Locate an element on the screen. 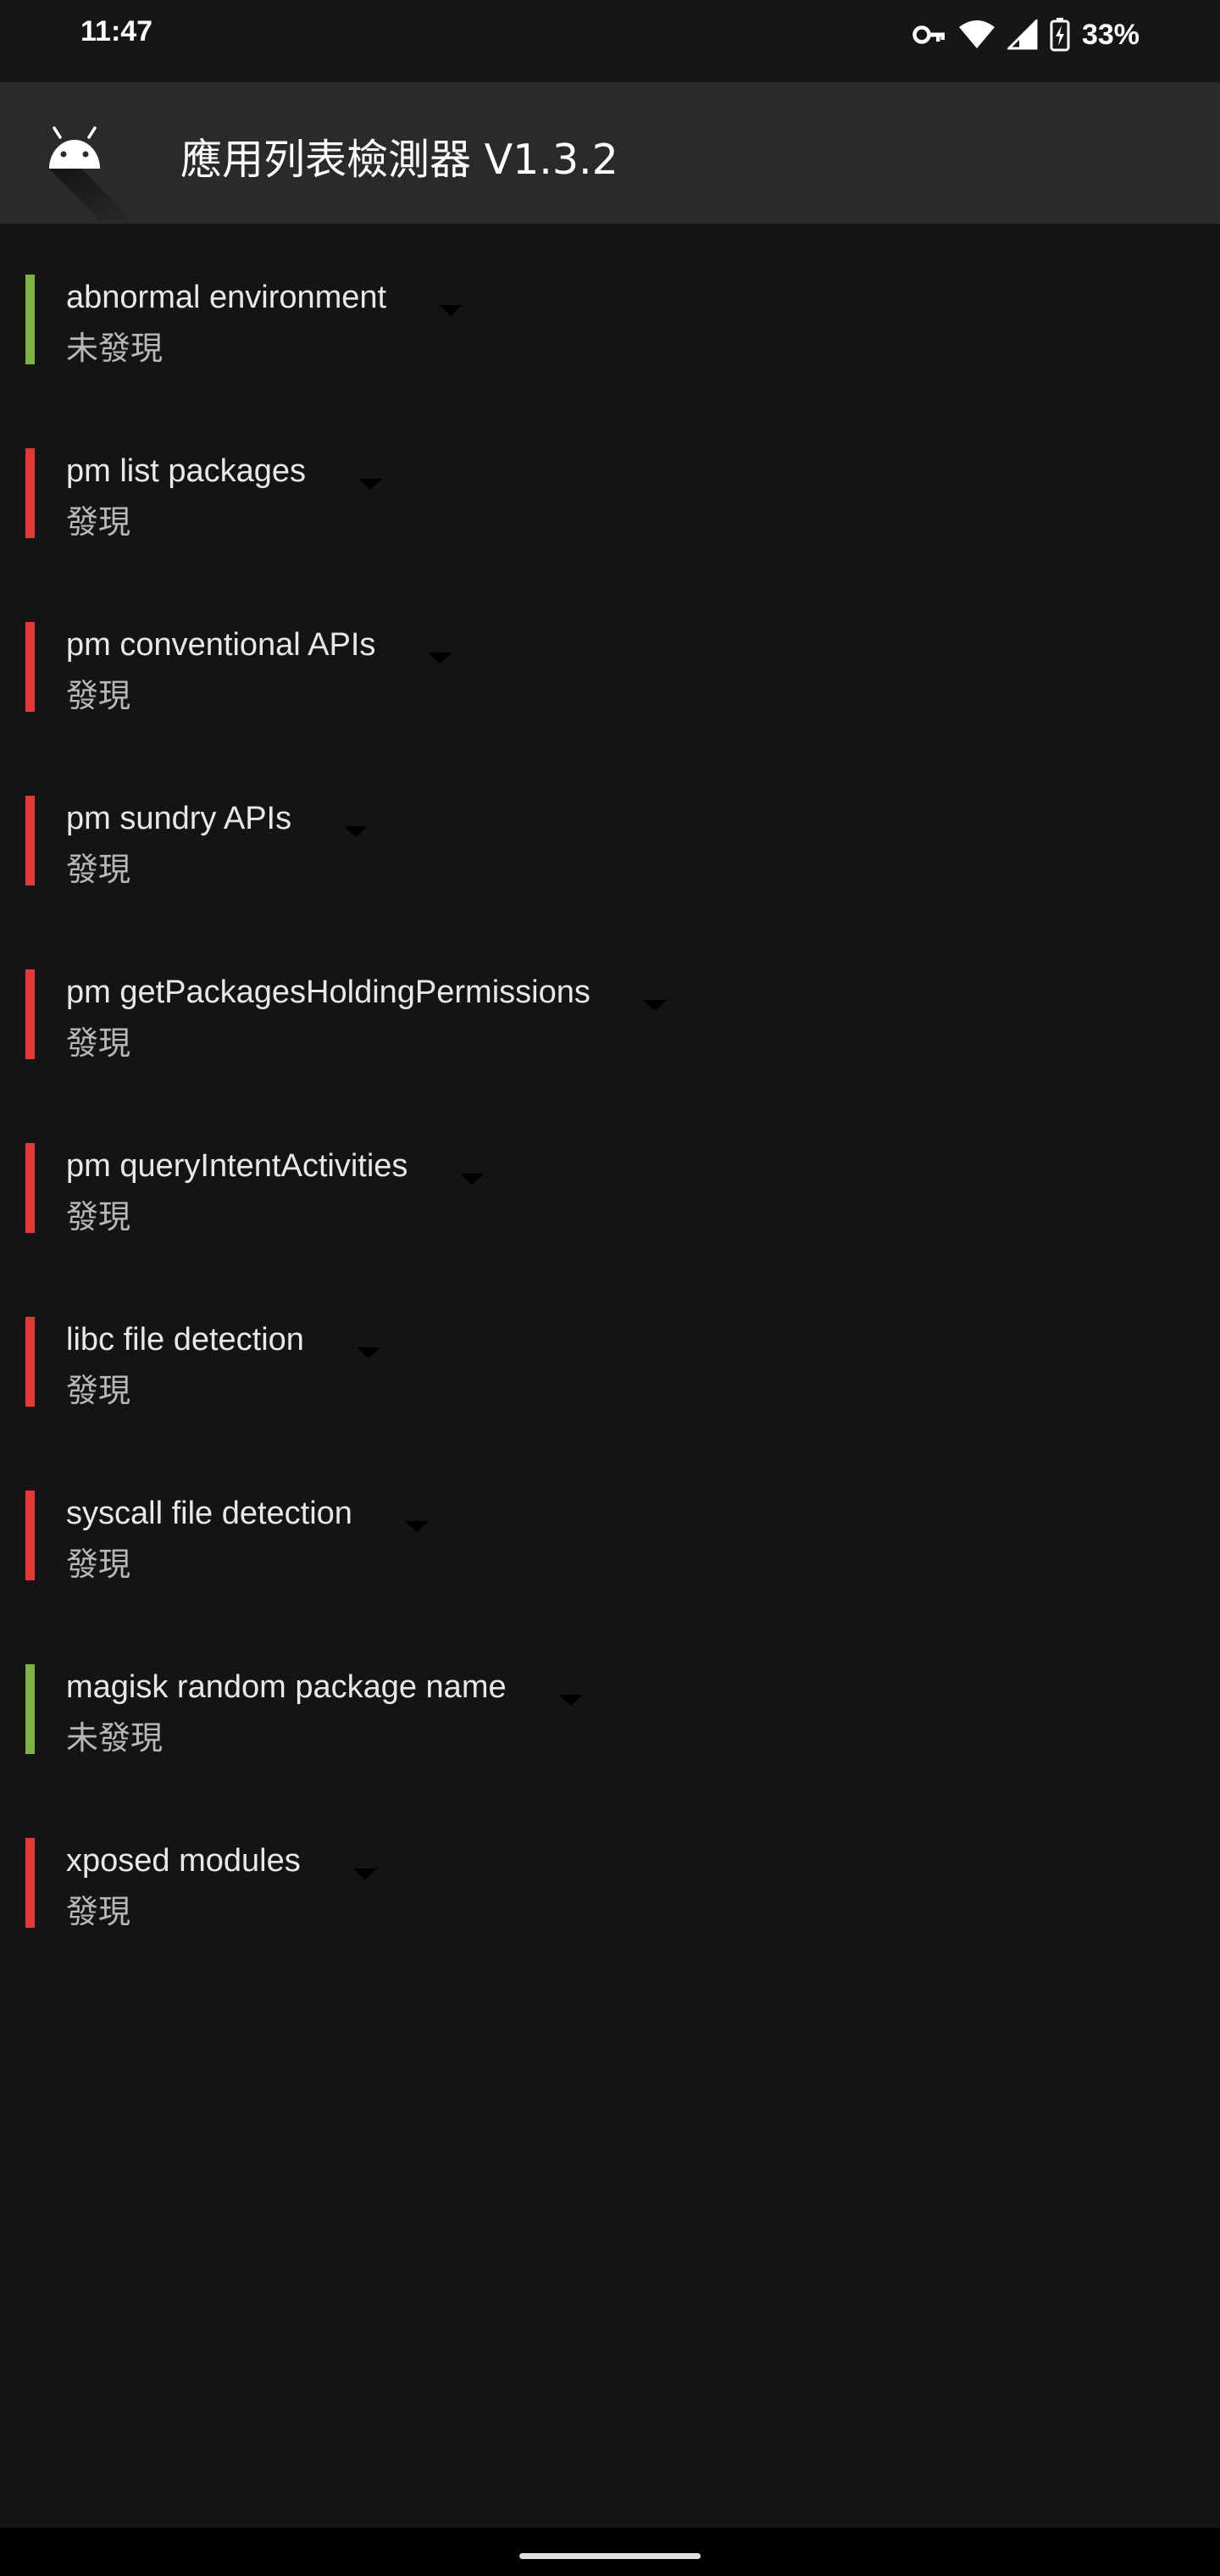 The height and width of the screenshot is (2576, 1220). check-title: pm list packages is located at coordinates (225, 471).